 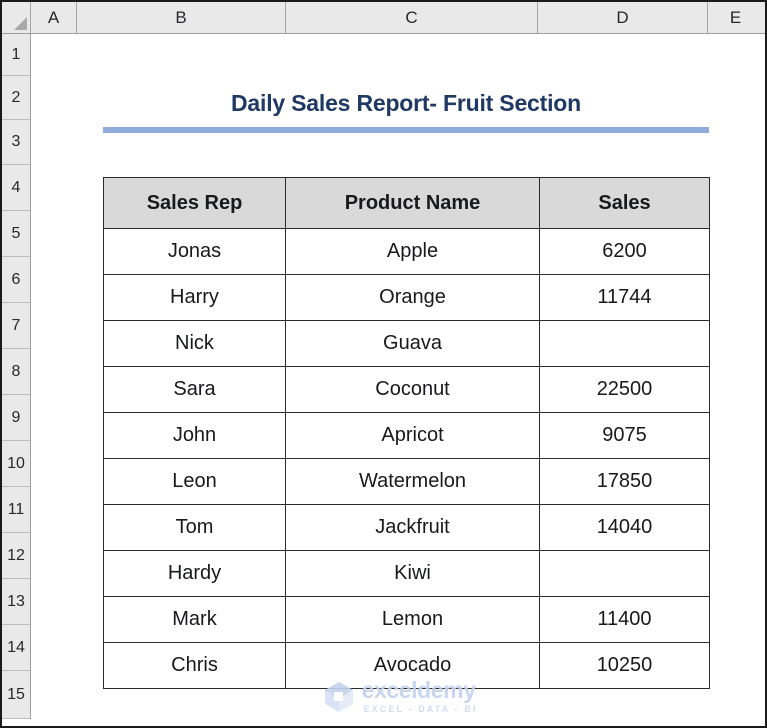 What do you see at coordinates (412, 17) in the screenshot?
I see `column-header-c: C` at bounding box center [412, 17].